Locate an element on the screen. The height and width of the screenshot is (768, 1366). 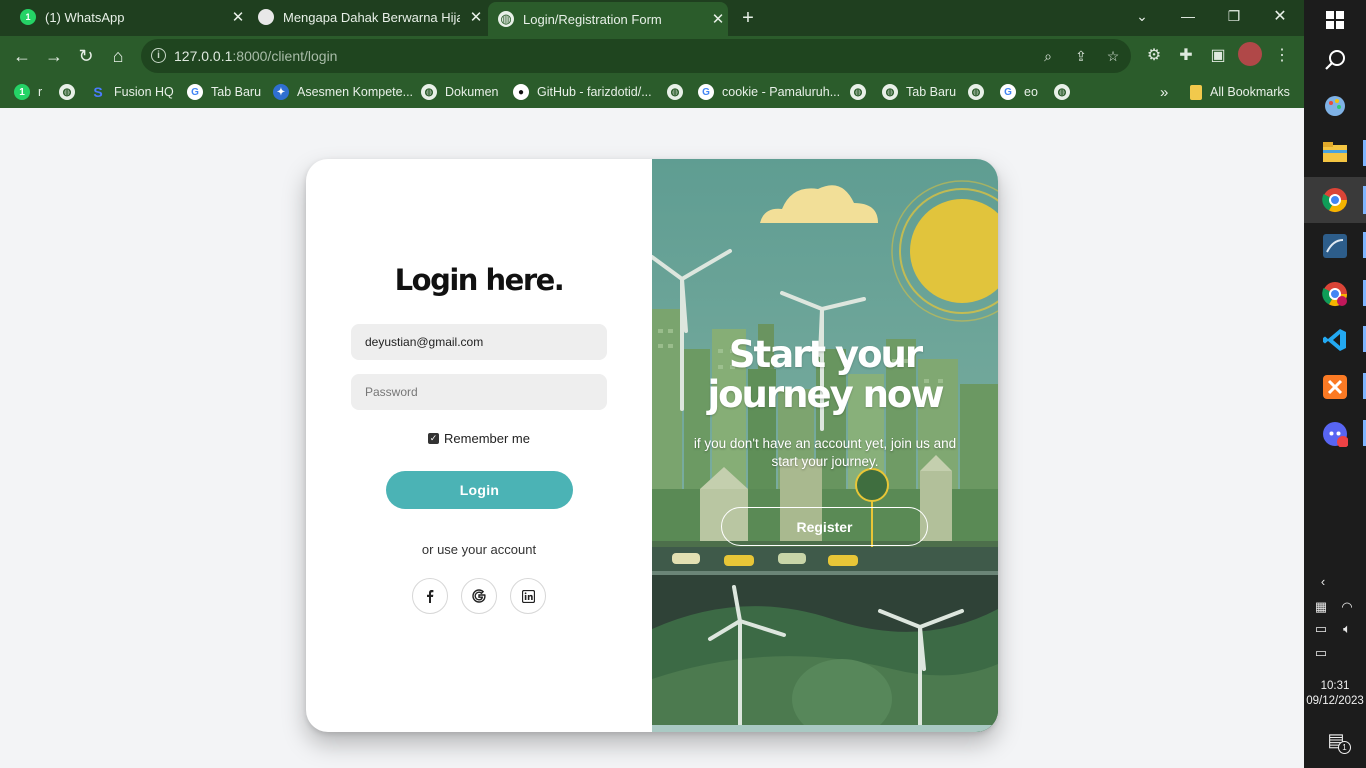
url-text: 127.0.0.1:8000/client/login is located at coordinates (255, 56).